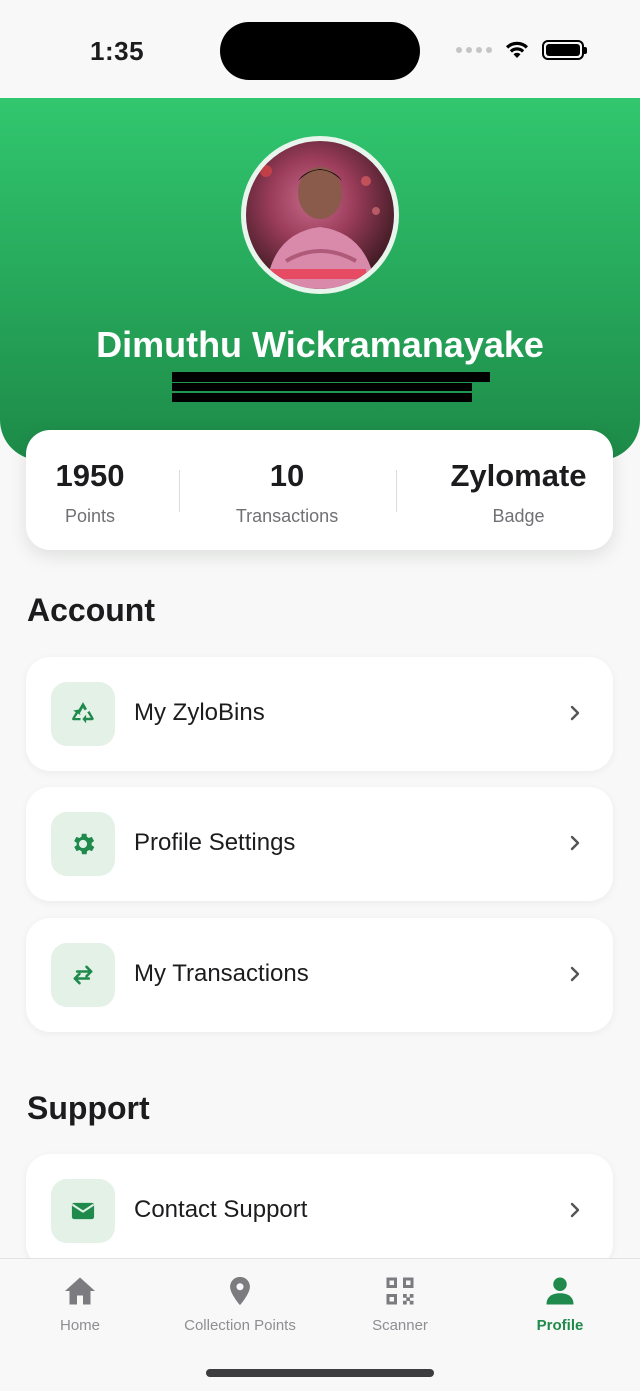  I want to click on user-name: Dimuthu Wickramanayake, so click(320, 344).